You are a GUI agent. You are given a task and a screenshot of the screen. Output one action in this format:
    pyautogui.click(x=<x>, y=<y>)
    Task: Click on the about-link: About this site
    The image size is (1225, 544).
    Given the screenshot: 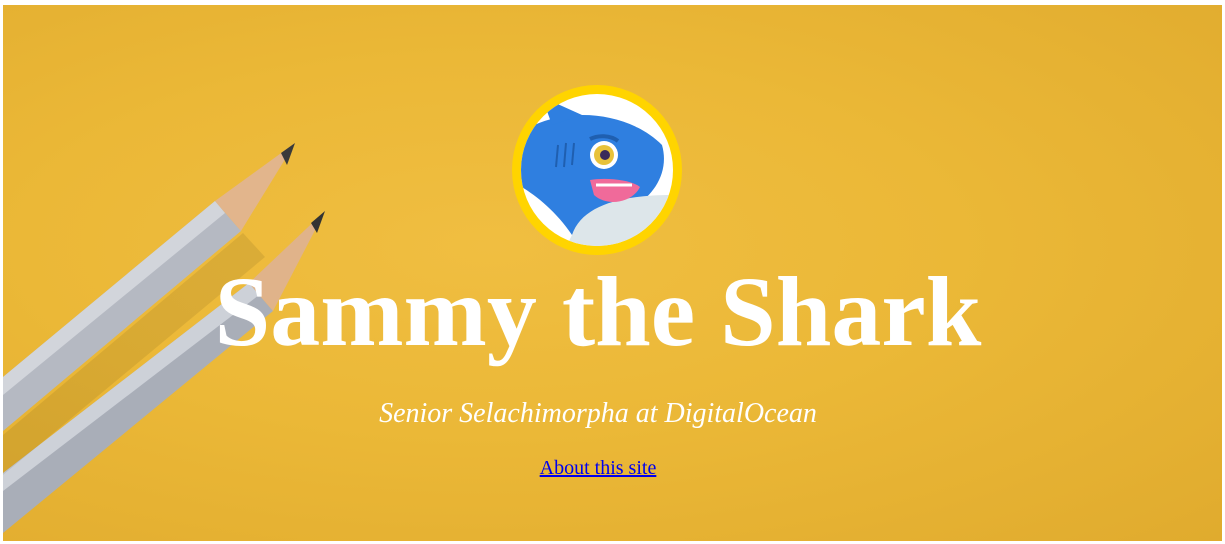 What is the action you would take?
    pyautogui.click(x=598, y=468)
    